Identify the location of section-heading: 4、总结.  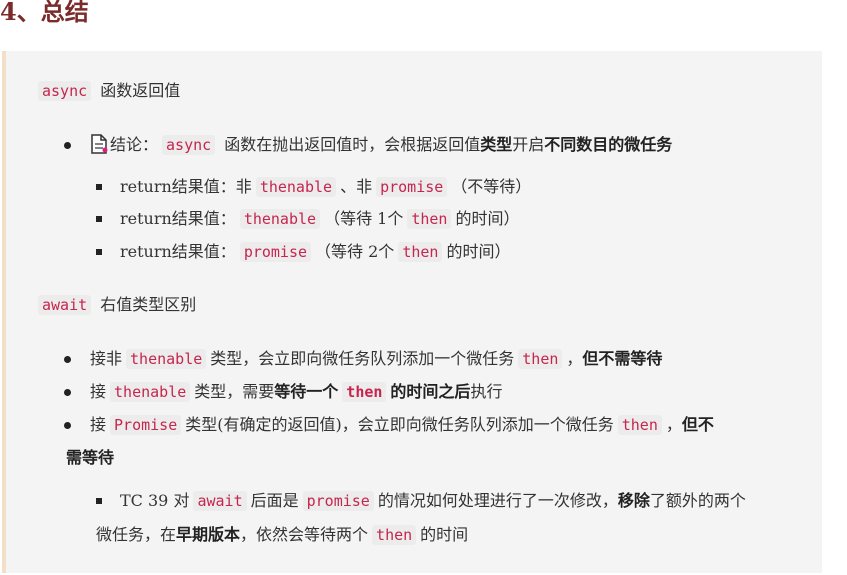
(44, 13).